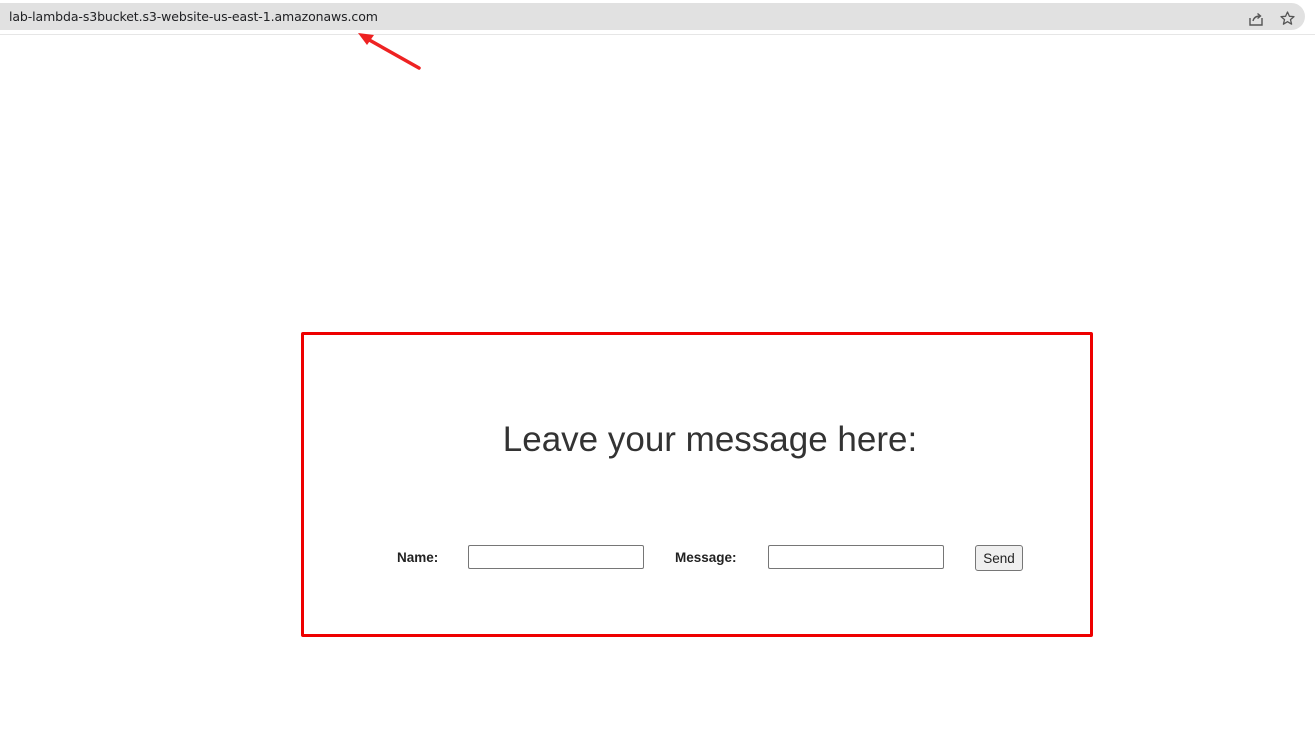  What do you see at coordinates (1287, 18) in the screenshot?
I see `star-icon` at bounding box center [1287, 18].